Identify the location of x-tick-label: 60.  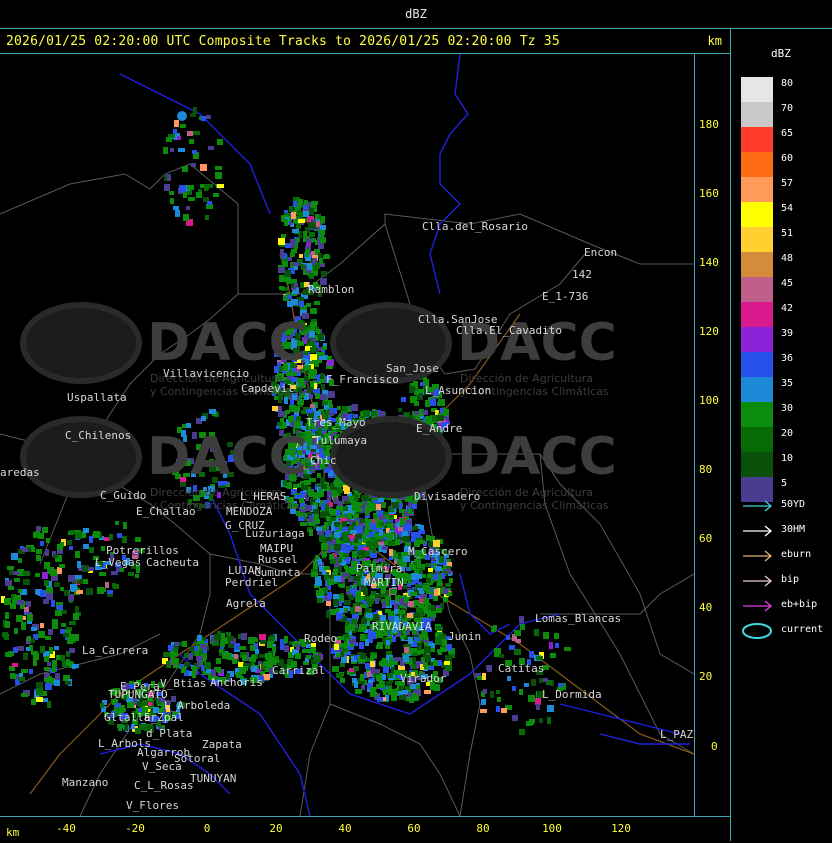
(414, 828).